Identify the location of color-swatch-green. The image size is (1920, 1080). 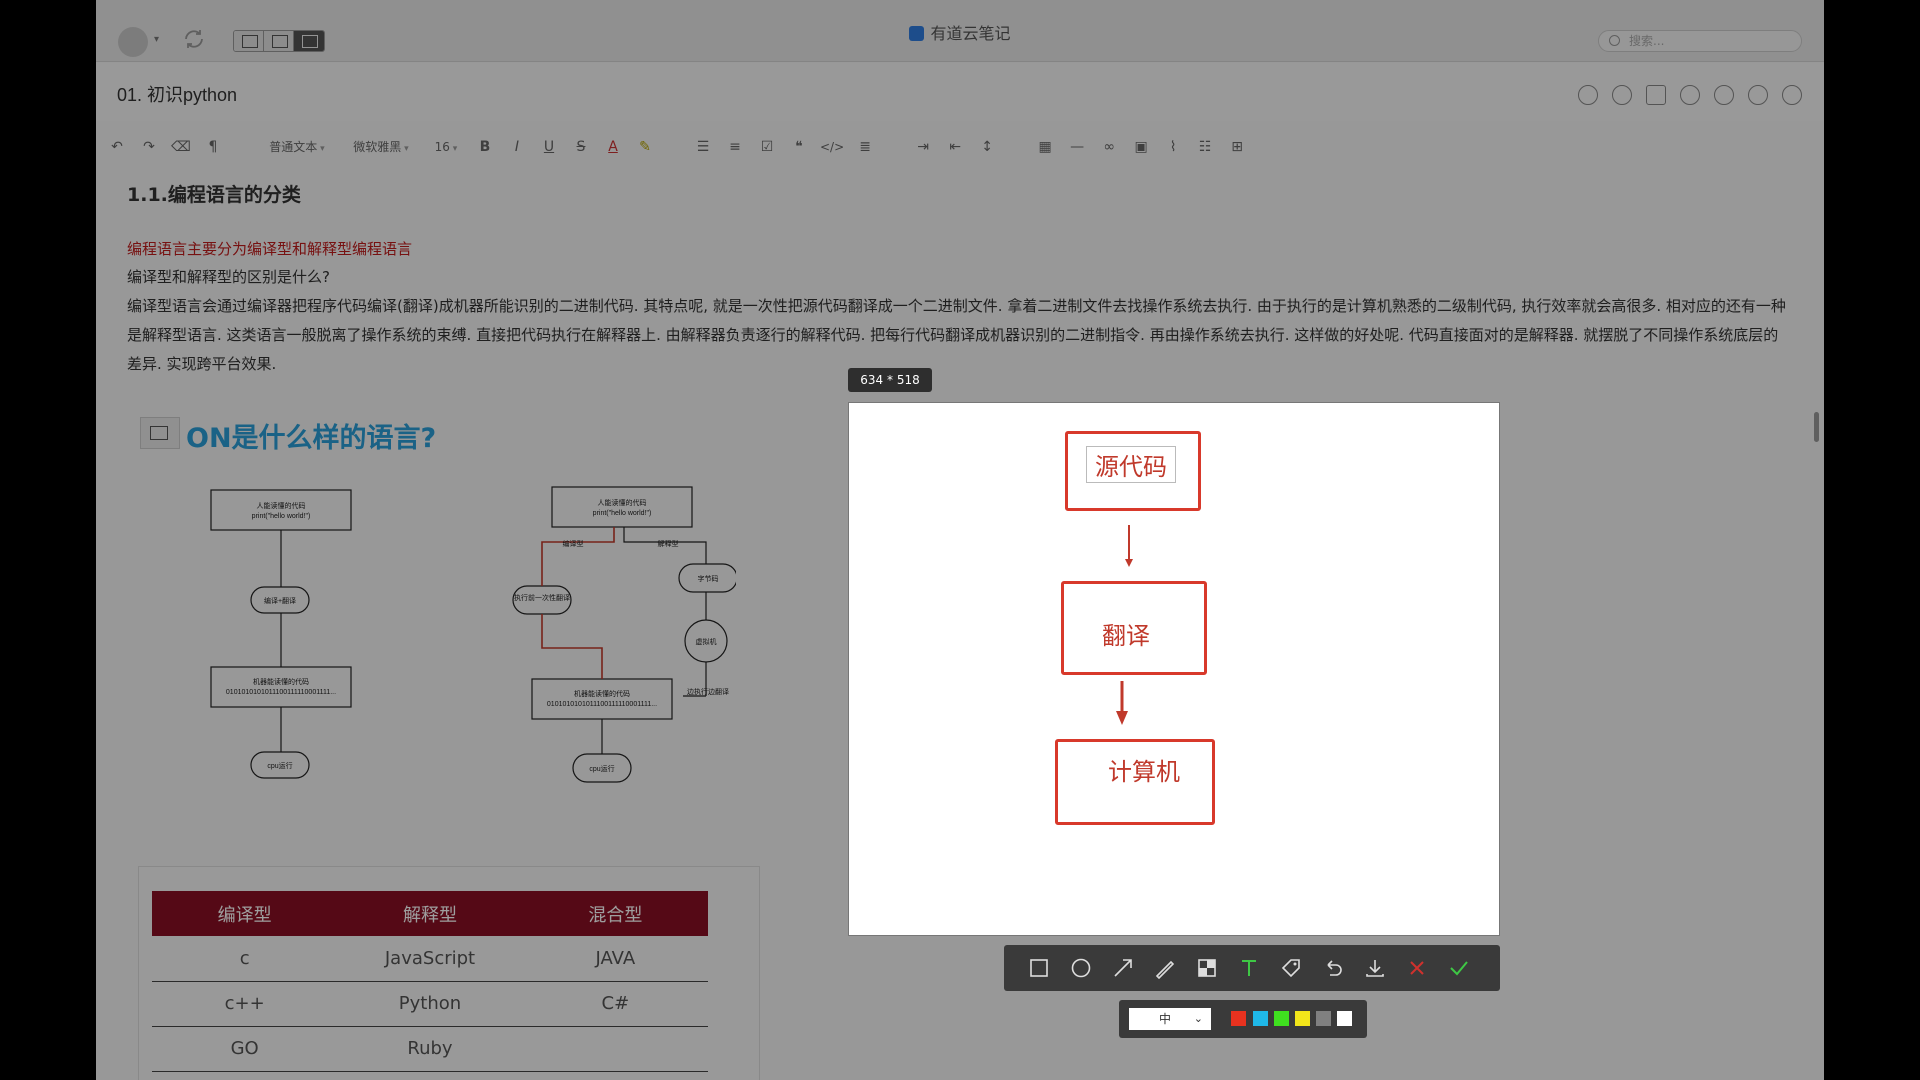
(1281, 1018).